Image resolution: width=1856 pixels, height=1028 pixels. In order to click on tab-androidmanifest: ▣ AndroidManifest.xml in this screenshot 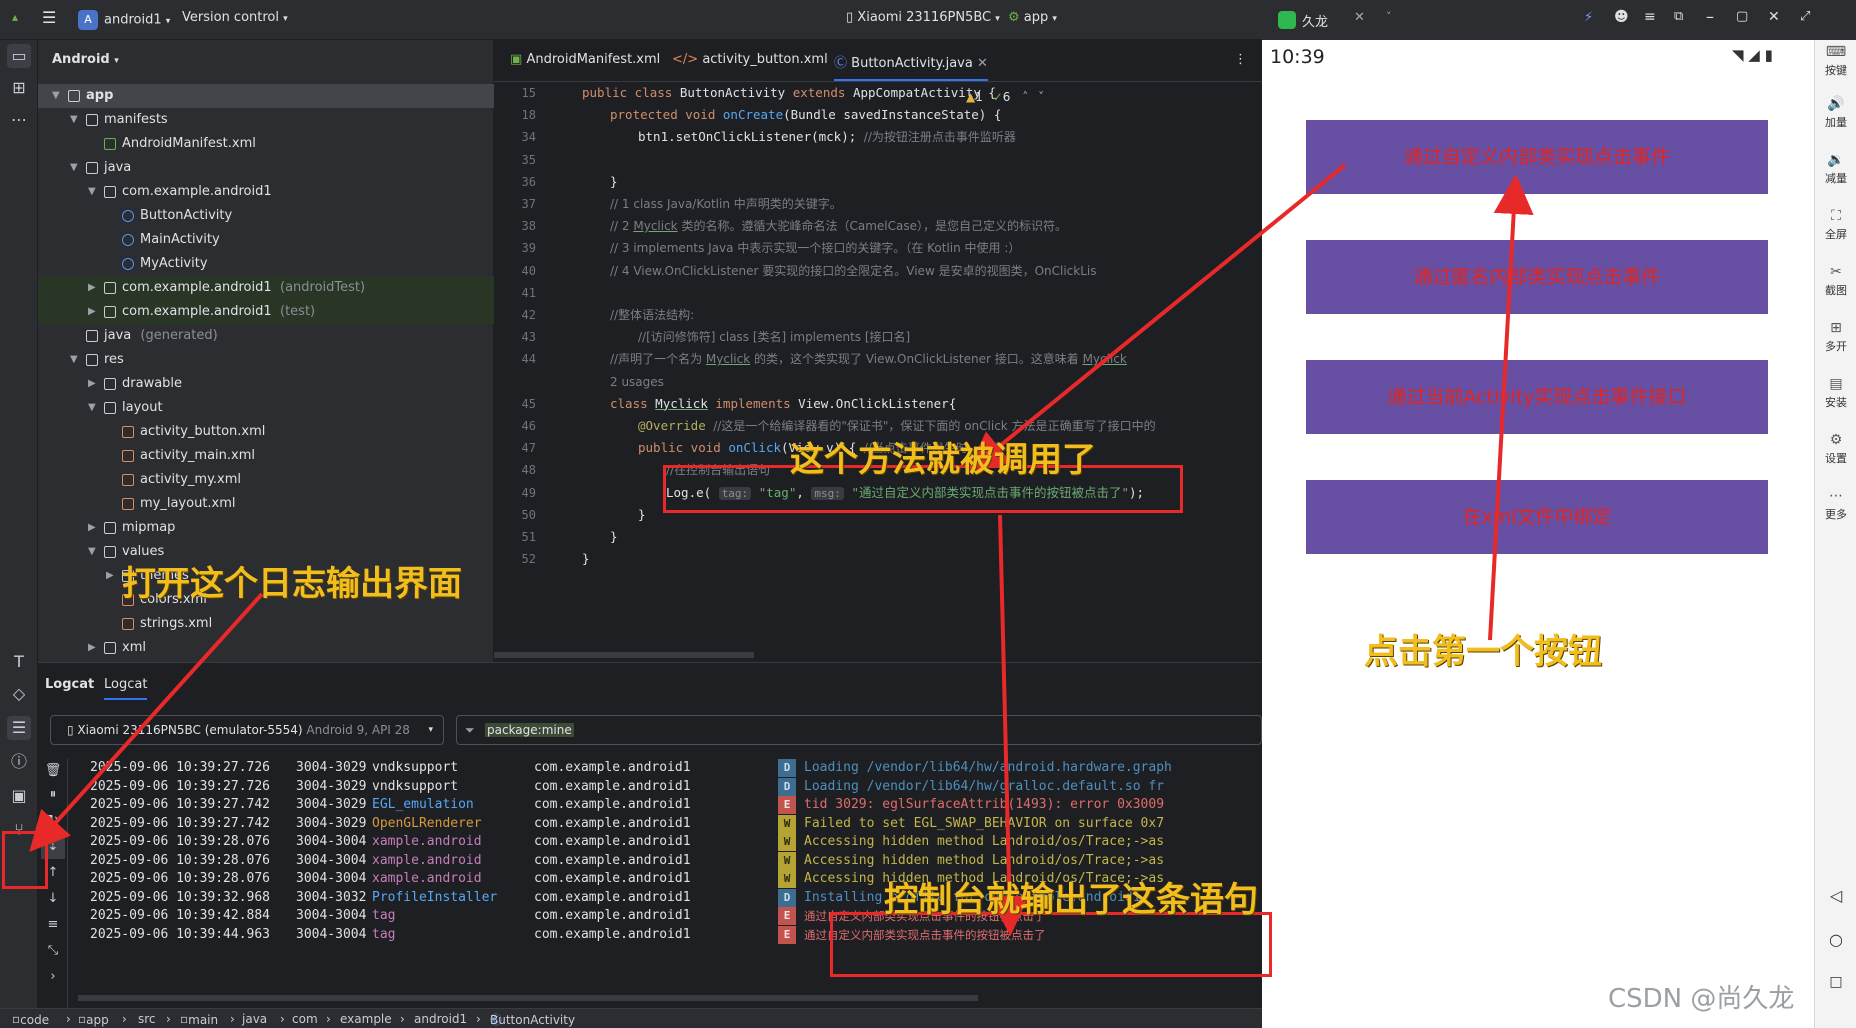, I will do `click(585, 59)`.